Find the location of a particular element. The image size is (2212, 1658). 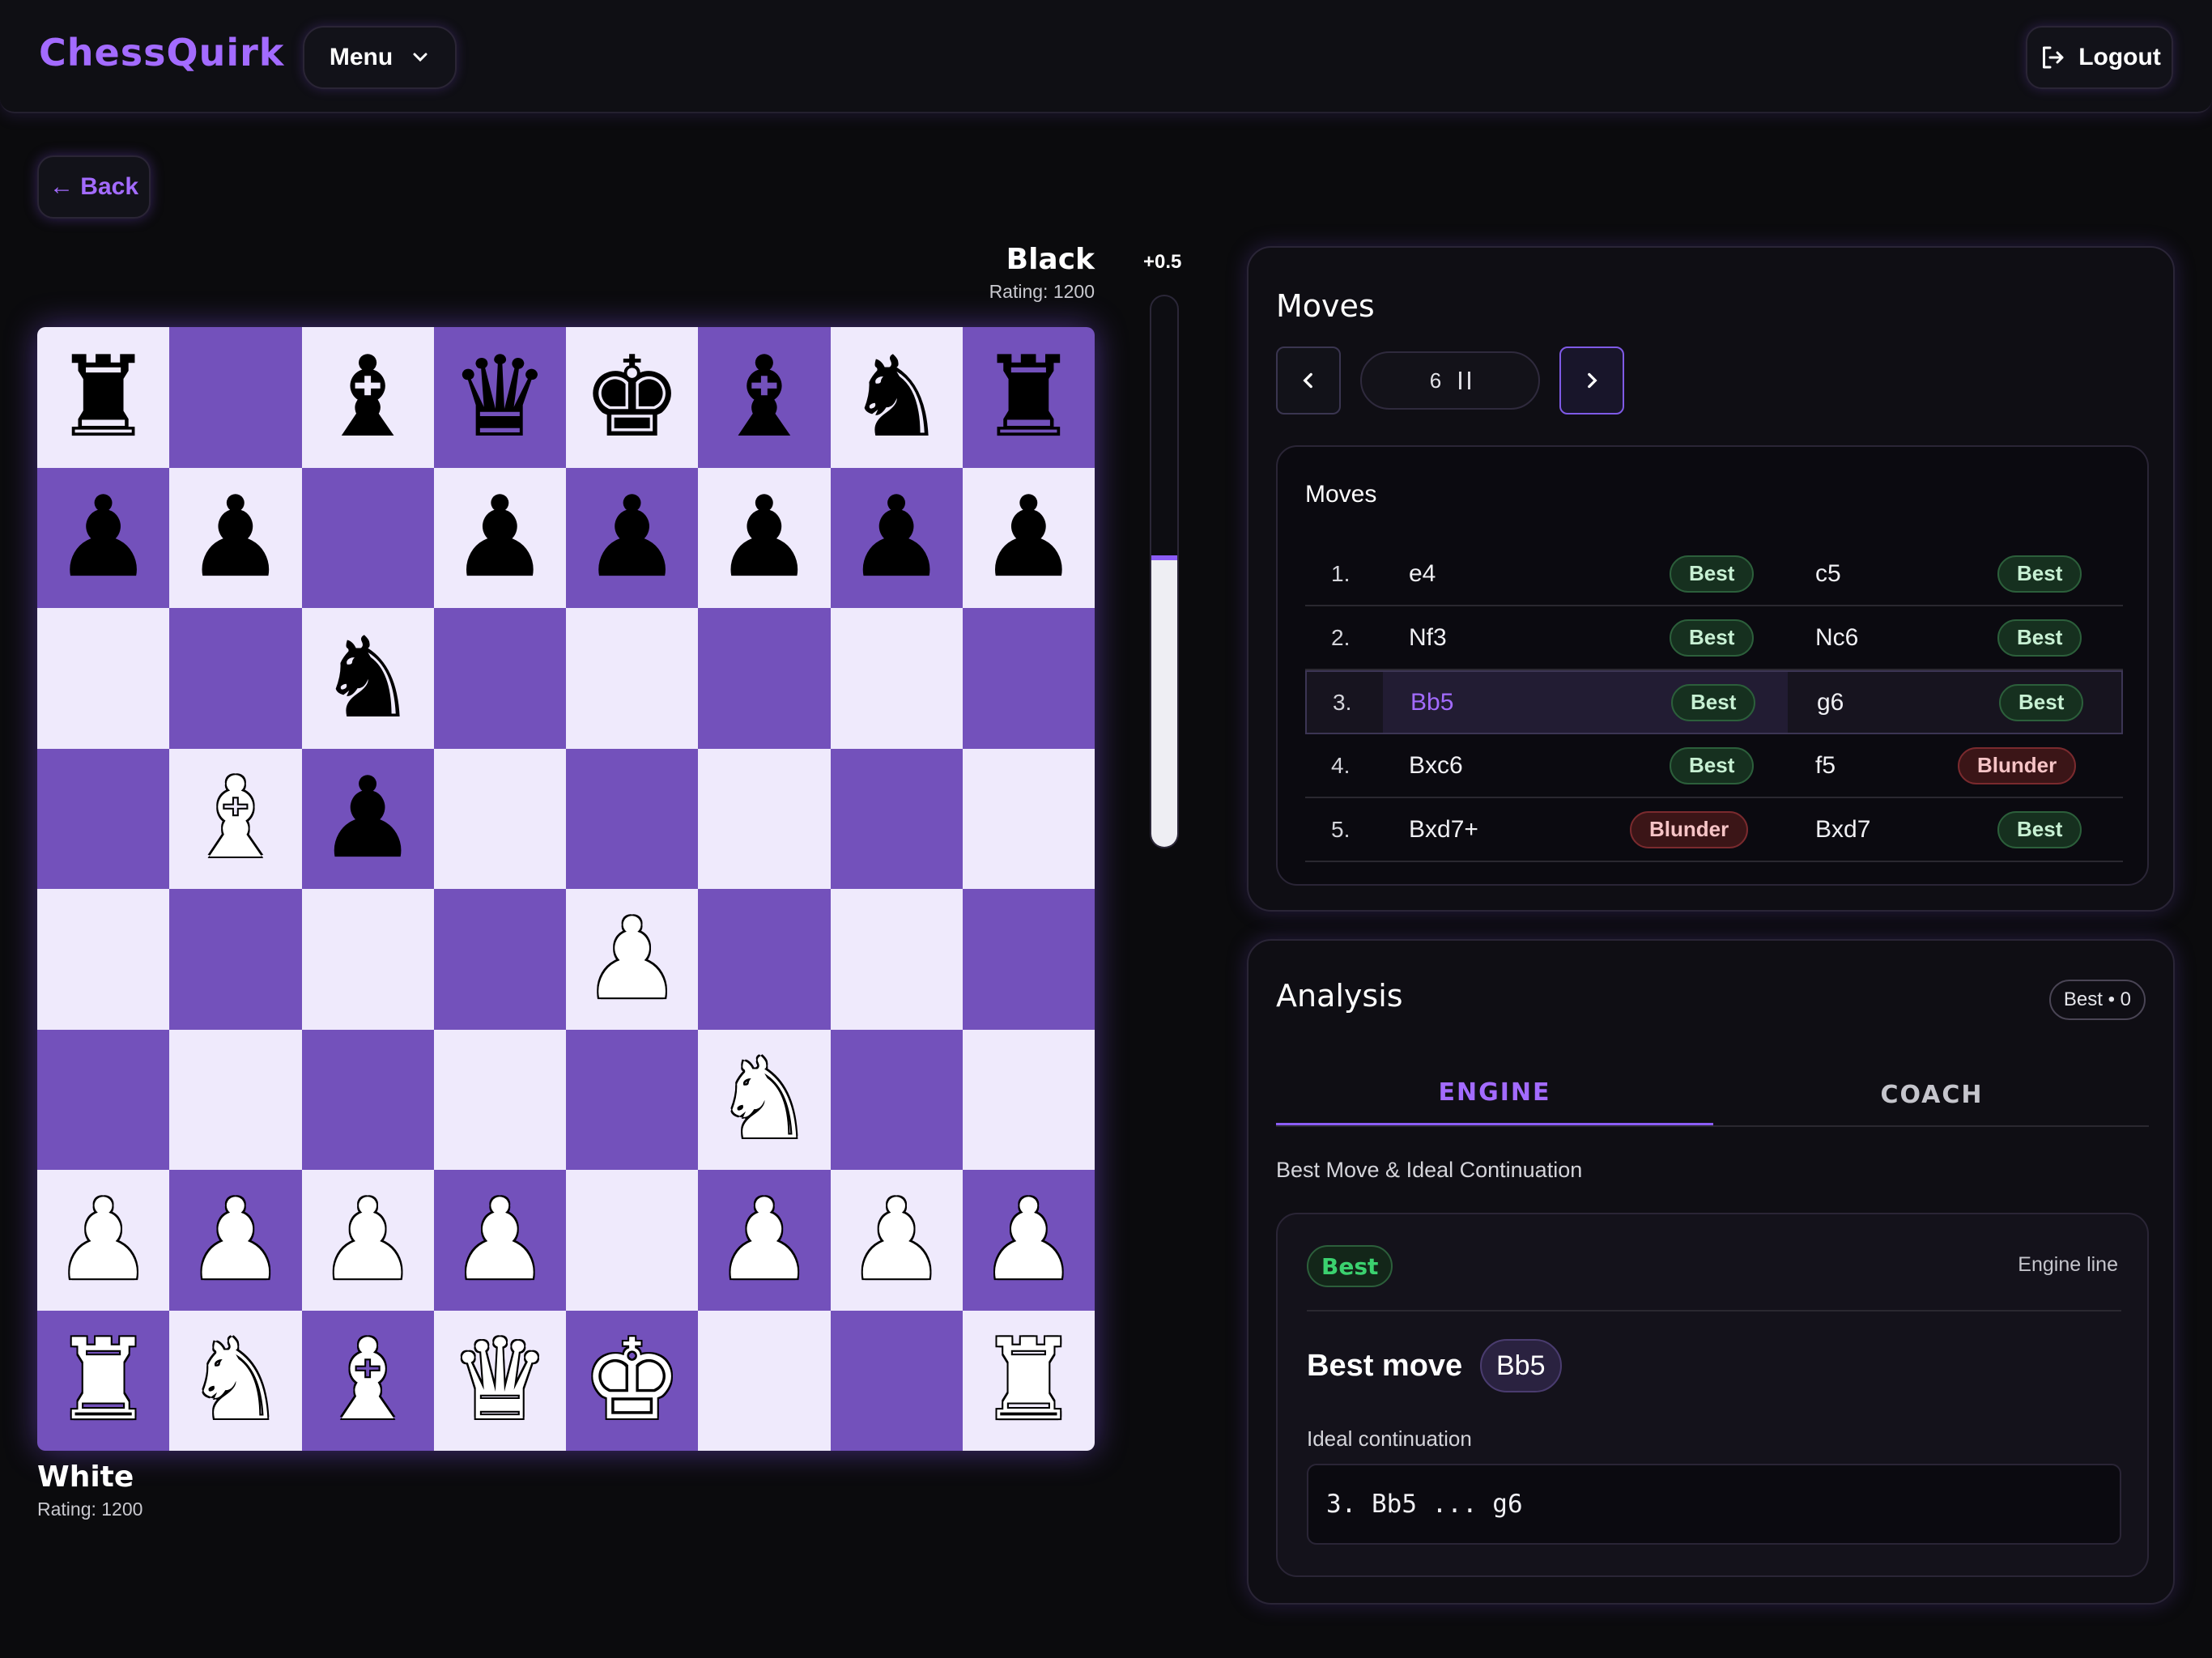

square-e7: ♟ is located at coordinates (632, 537).